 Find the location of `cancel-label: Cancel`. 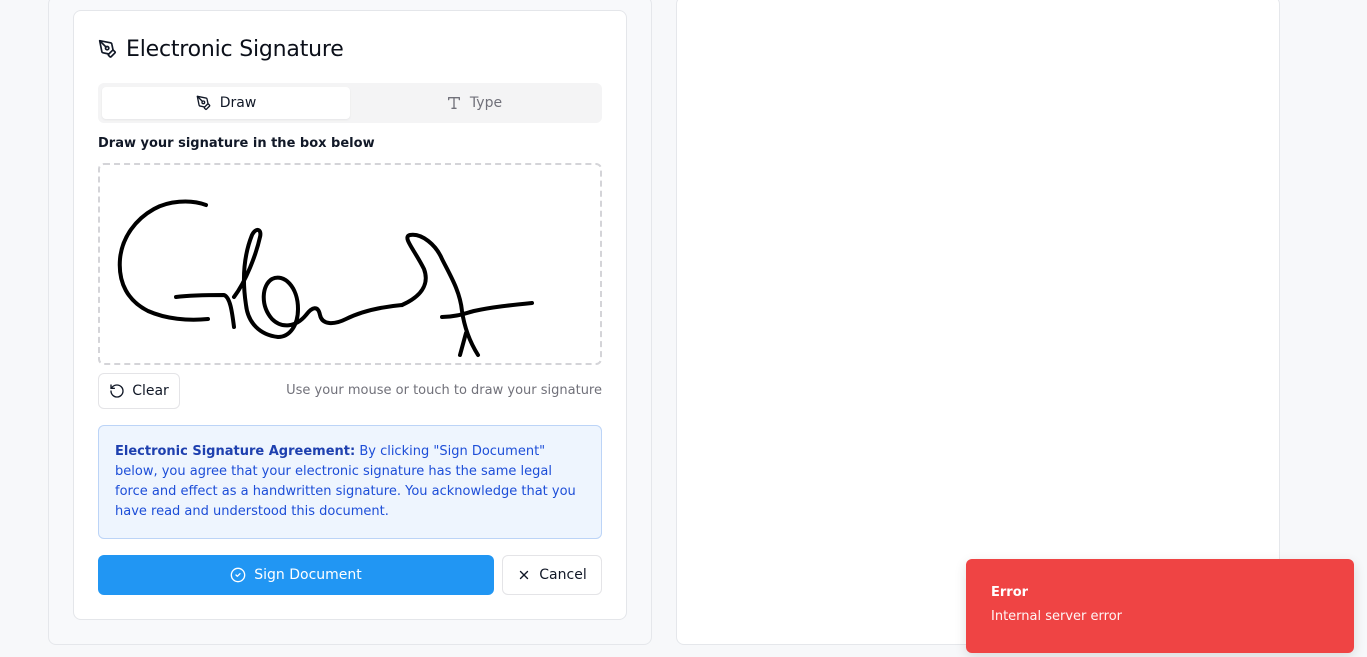

cancel-label: Cancel is located at coordinates (563, 575).